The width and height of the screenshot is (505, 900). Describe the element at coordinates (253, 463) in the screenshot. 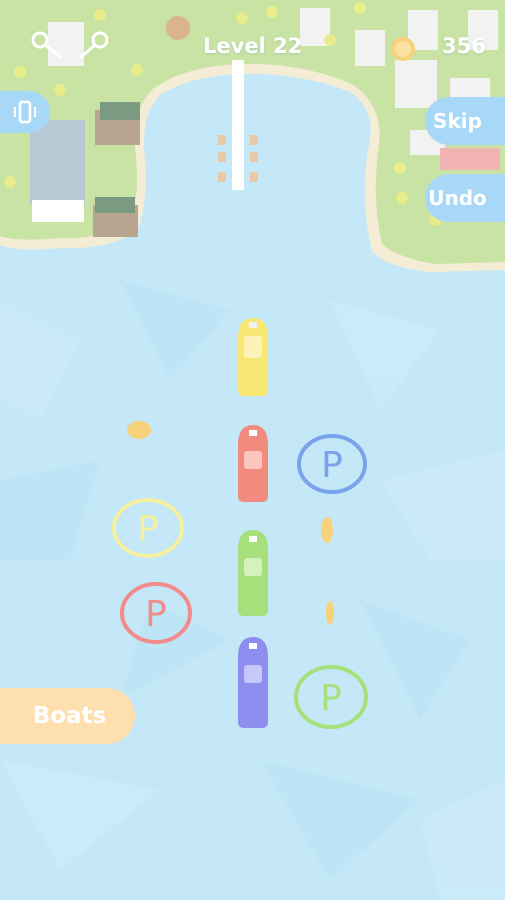

I see `boat-red` at that location.